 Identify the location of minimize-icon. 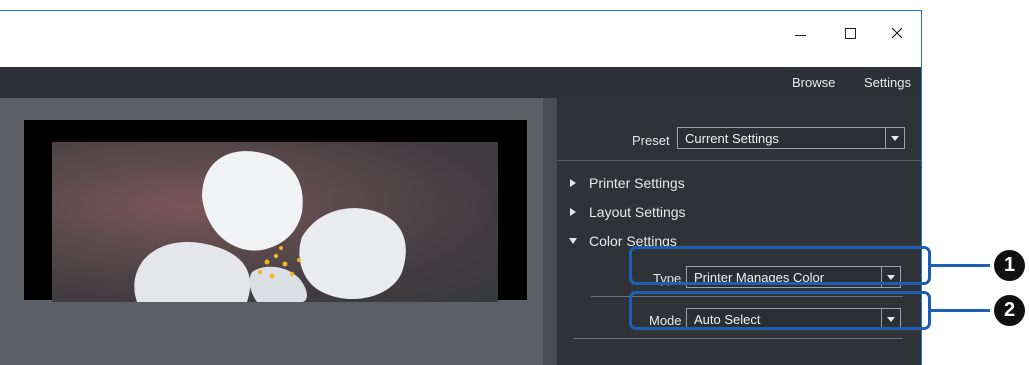
(800, 35).